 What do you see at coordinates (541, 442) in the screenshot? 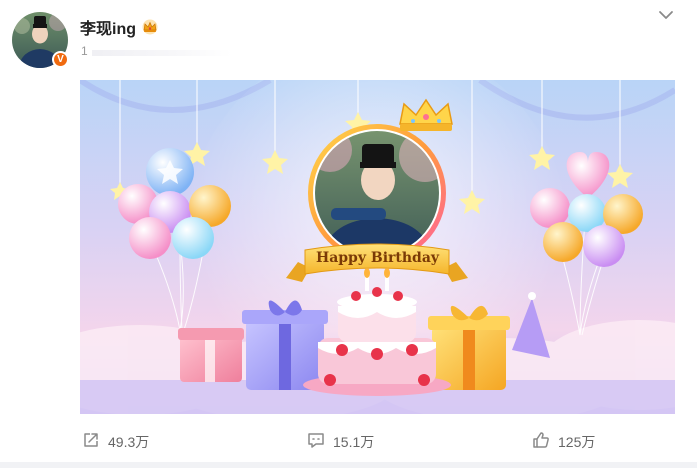
I see `thumbs-up-icon` at bounding box center [541, 442].